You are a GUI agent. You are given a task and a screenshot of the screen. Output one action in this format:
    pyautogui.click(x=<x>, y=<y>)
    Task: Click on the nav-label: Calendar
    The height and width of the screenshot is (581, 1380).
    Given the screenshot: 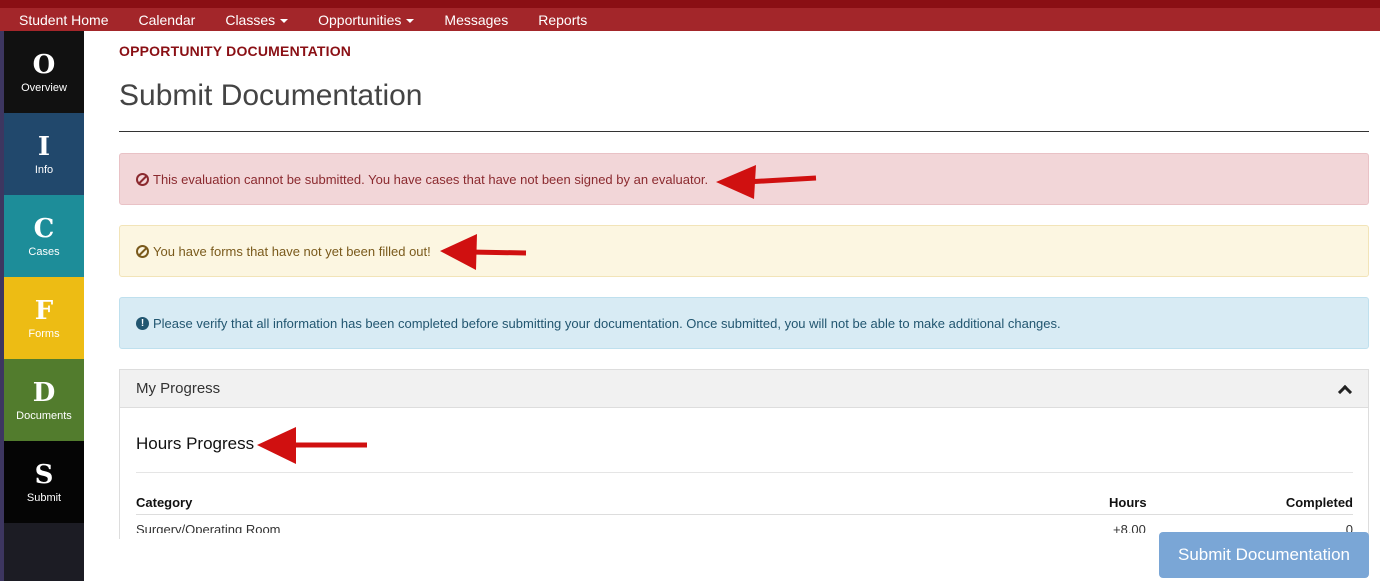 What is the action you would take?
    pyautogui.click(x=167, y=19)
    